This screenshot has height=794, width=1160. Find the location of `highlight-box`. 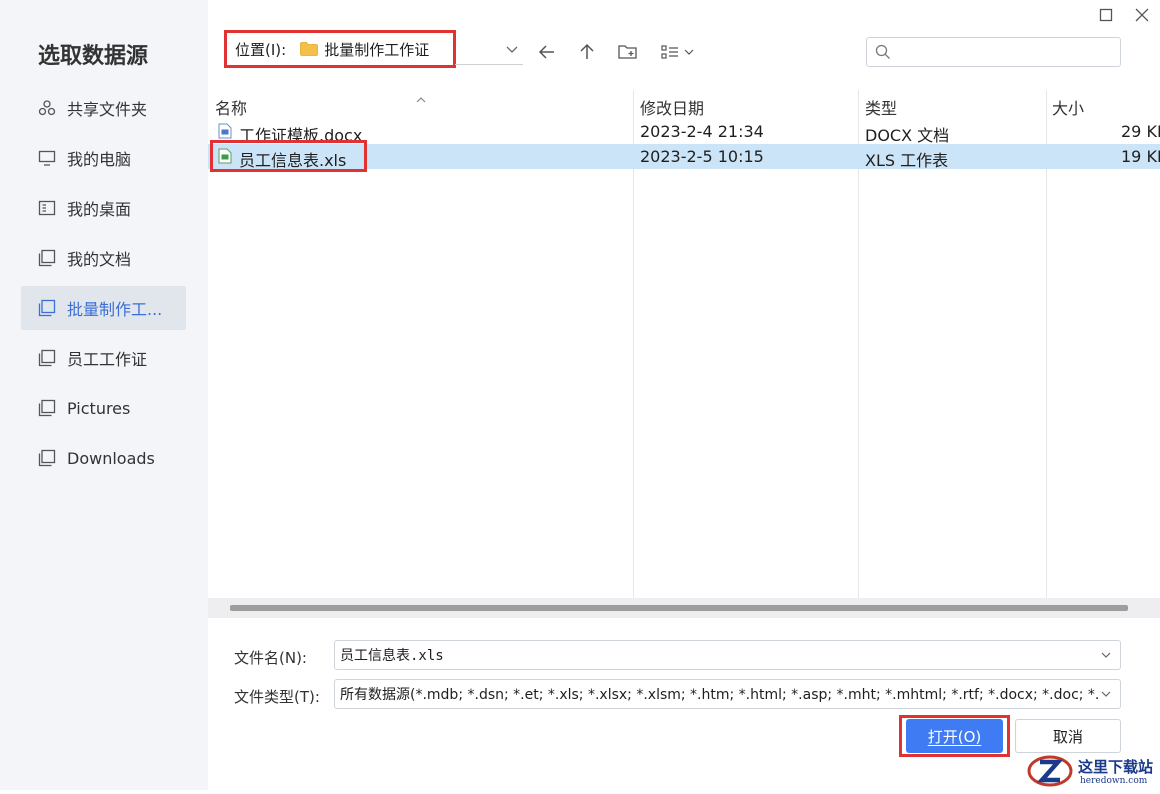

highlight-box is located at coordinates (288, 156).